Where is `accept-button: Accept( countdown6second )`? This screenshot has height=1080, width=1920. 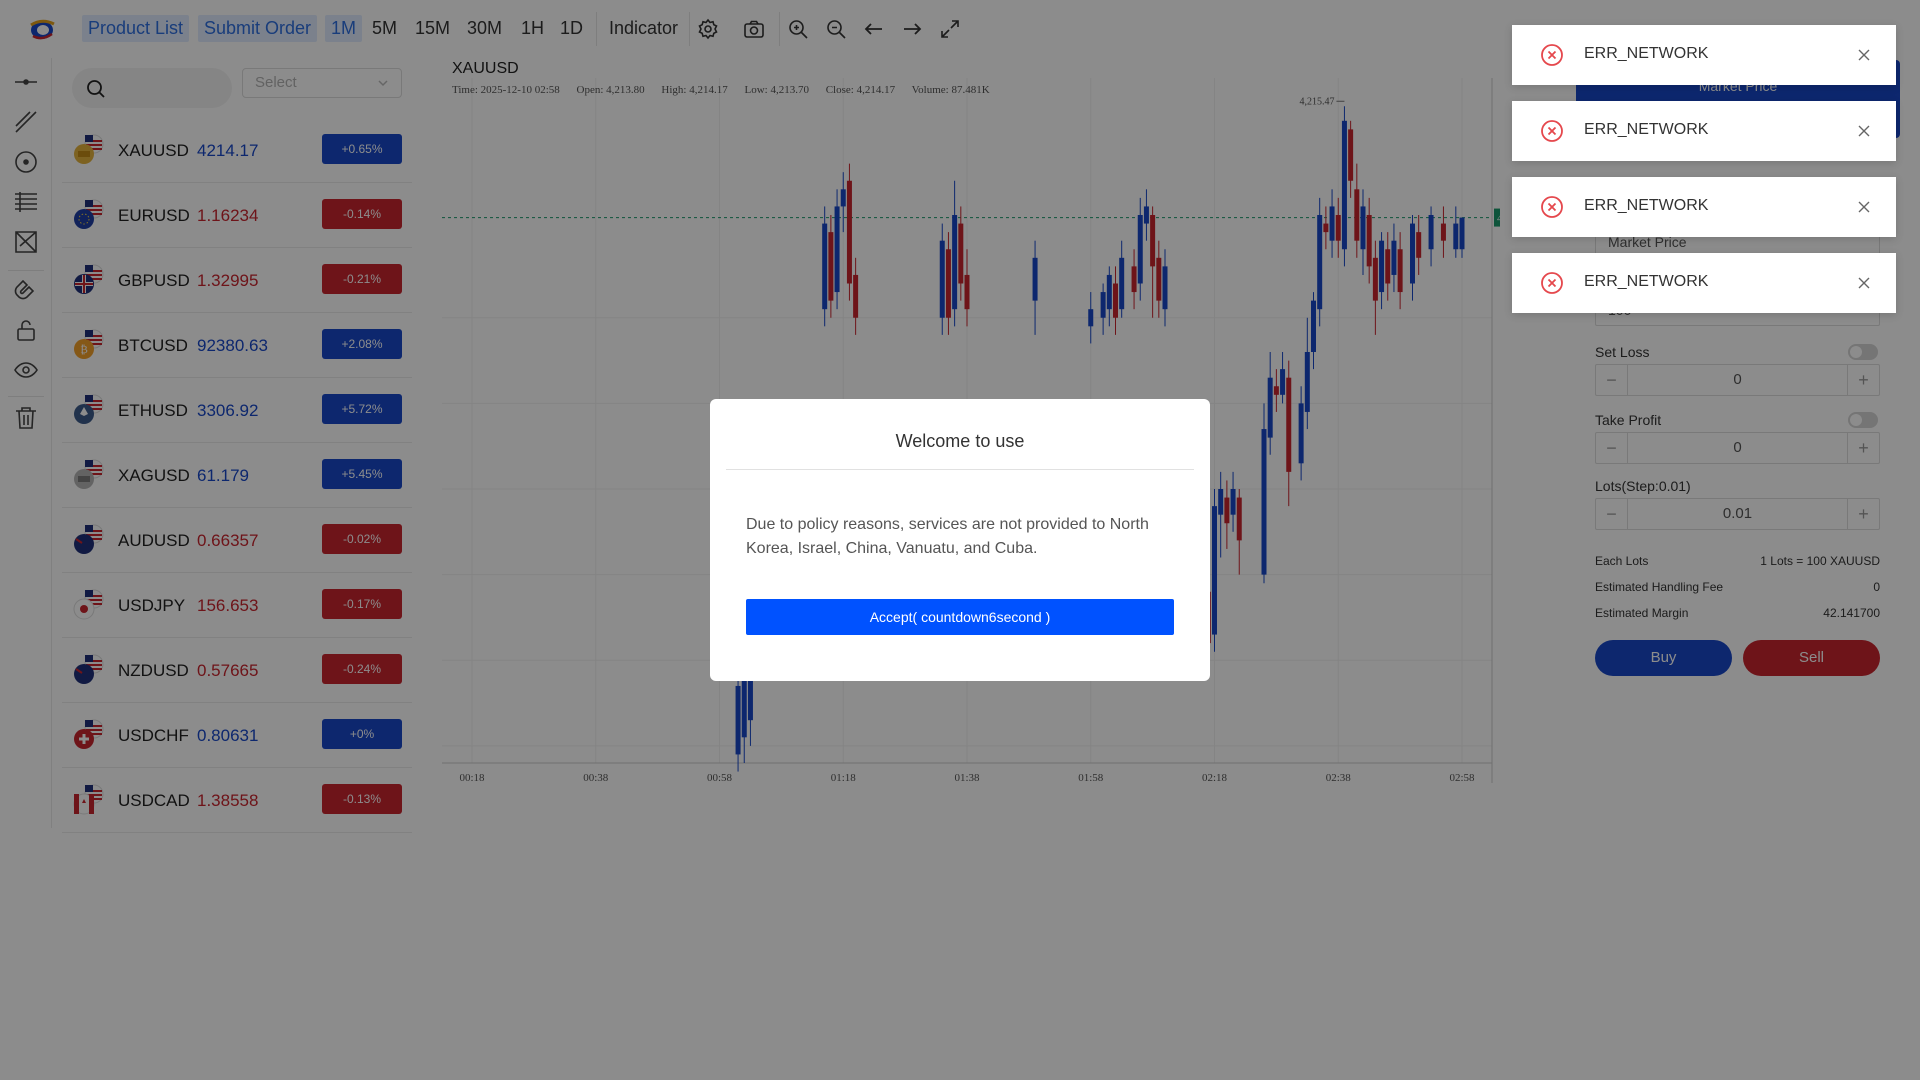 accept-button: Accept( countdown6second ) is located at coordinates (960, 617).